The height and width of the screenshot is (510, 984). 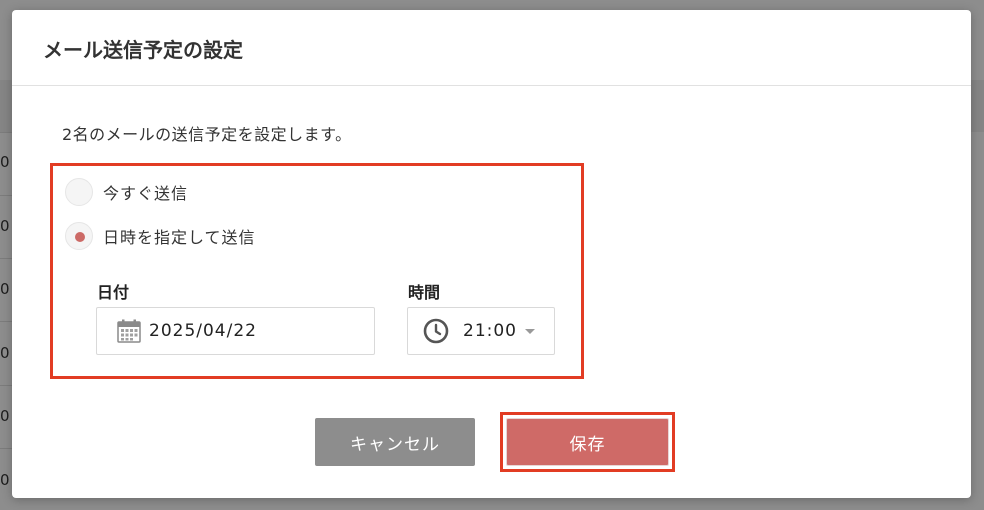 I want to click on chevron-down-icon, so click(x=530, y=331).